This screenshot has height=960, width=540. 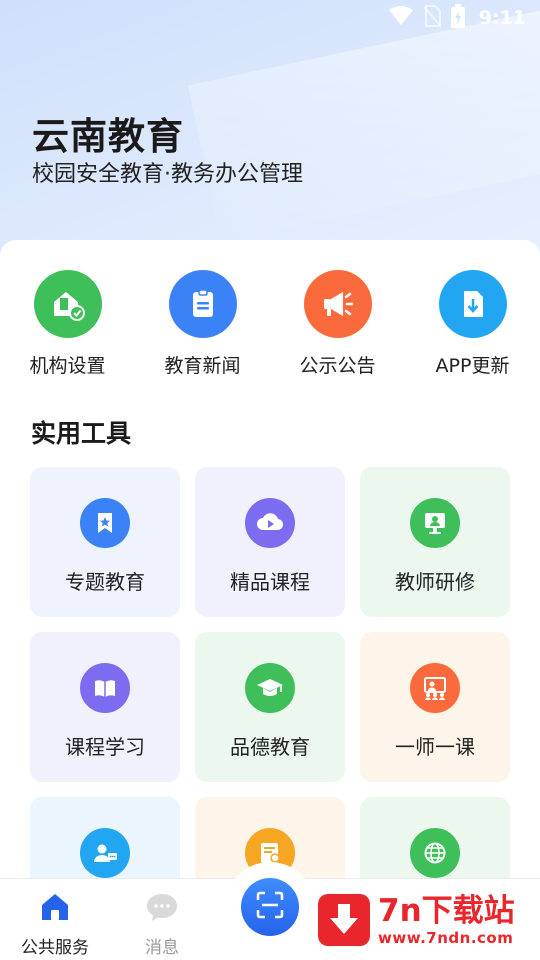 What do you see at coordinates (67, 304) in the screenshot?
I see `institution-settings-icon` at bounding box center [67, 304].